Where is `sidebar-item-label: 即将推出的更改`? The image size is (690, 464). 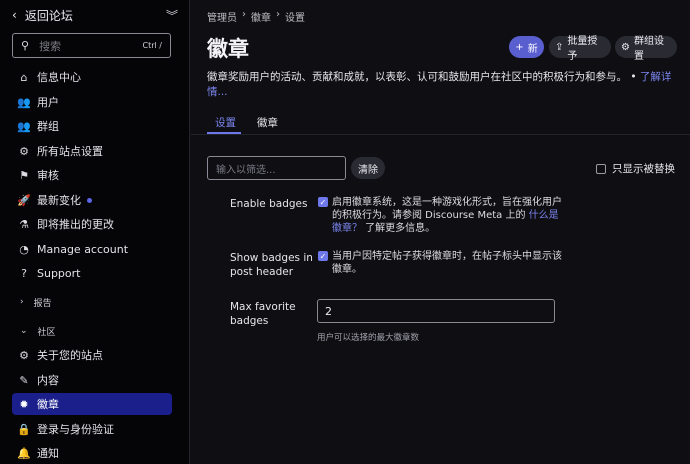
sidebar-item-label: 即将推出的更改 is located at coordinates (75, 224).